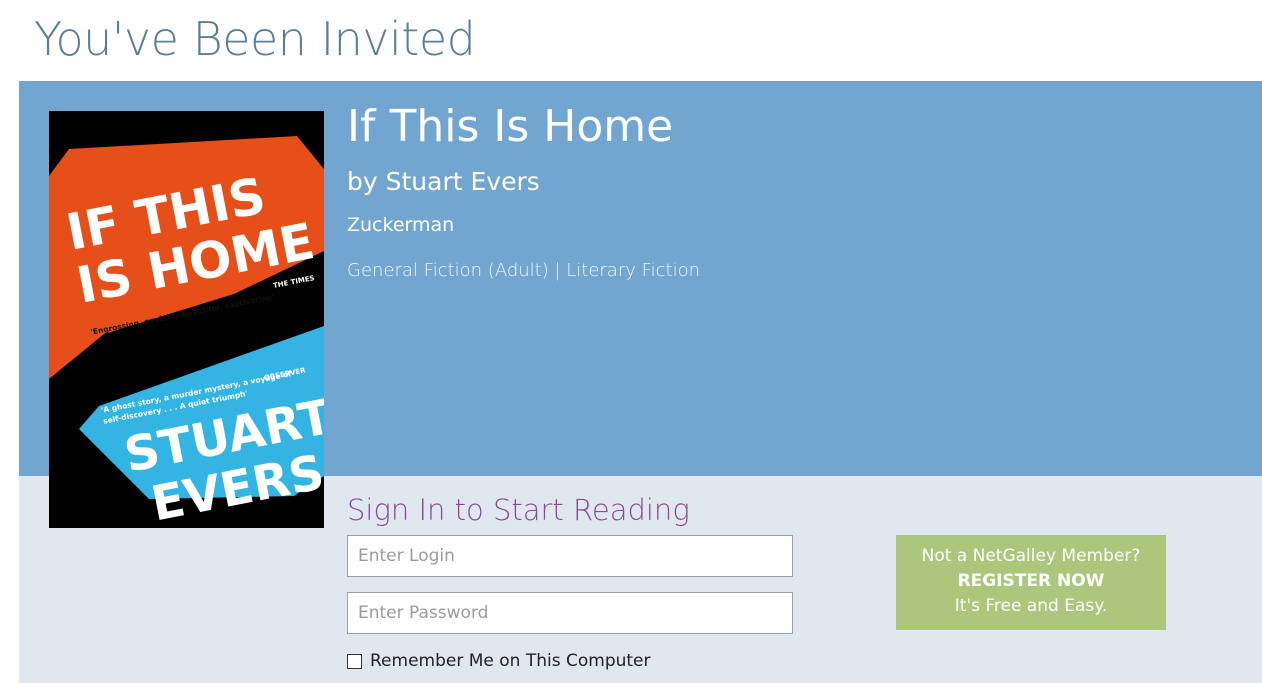  I want to click on book-title: If This Is Home, so click(510, 126).